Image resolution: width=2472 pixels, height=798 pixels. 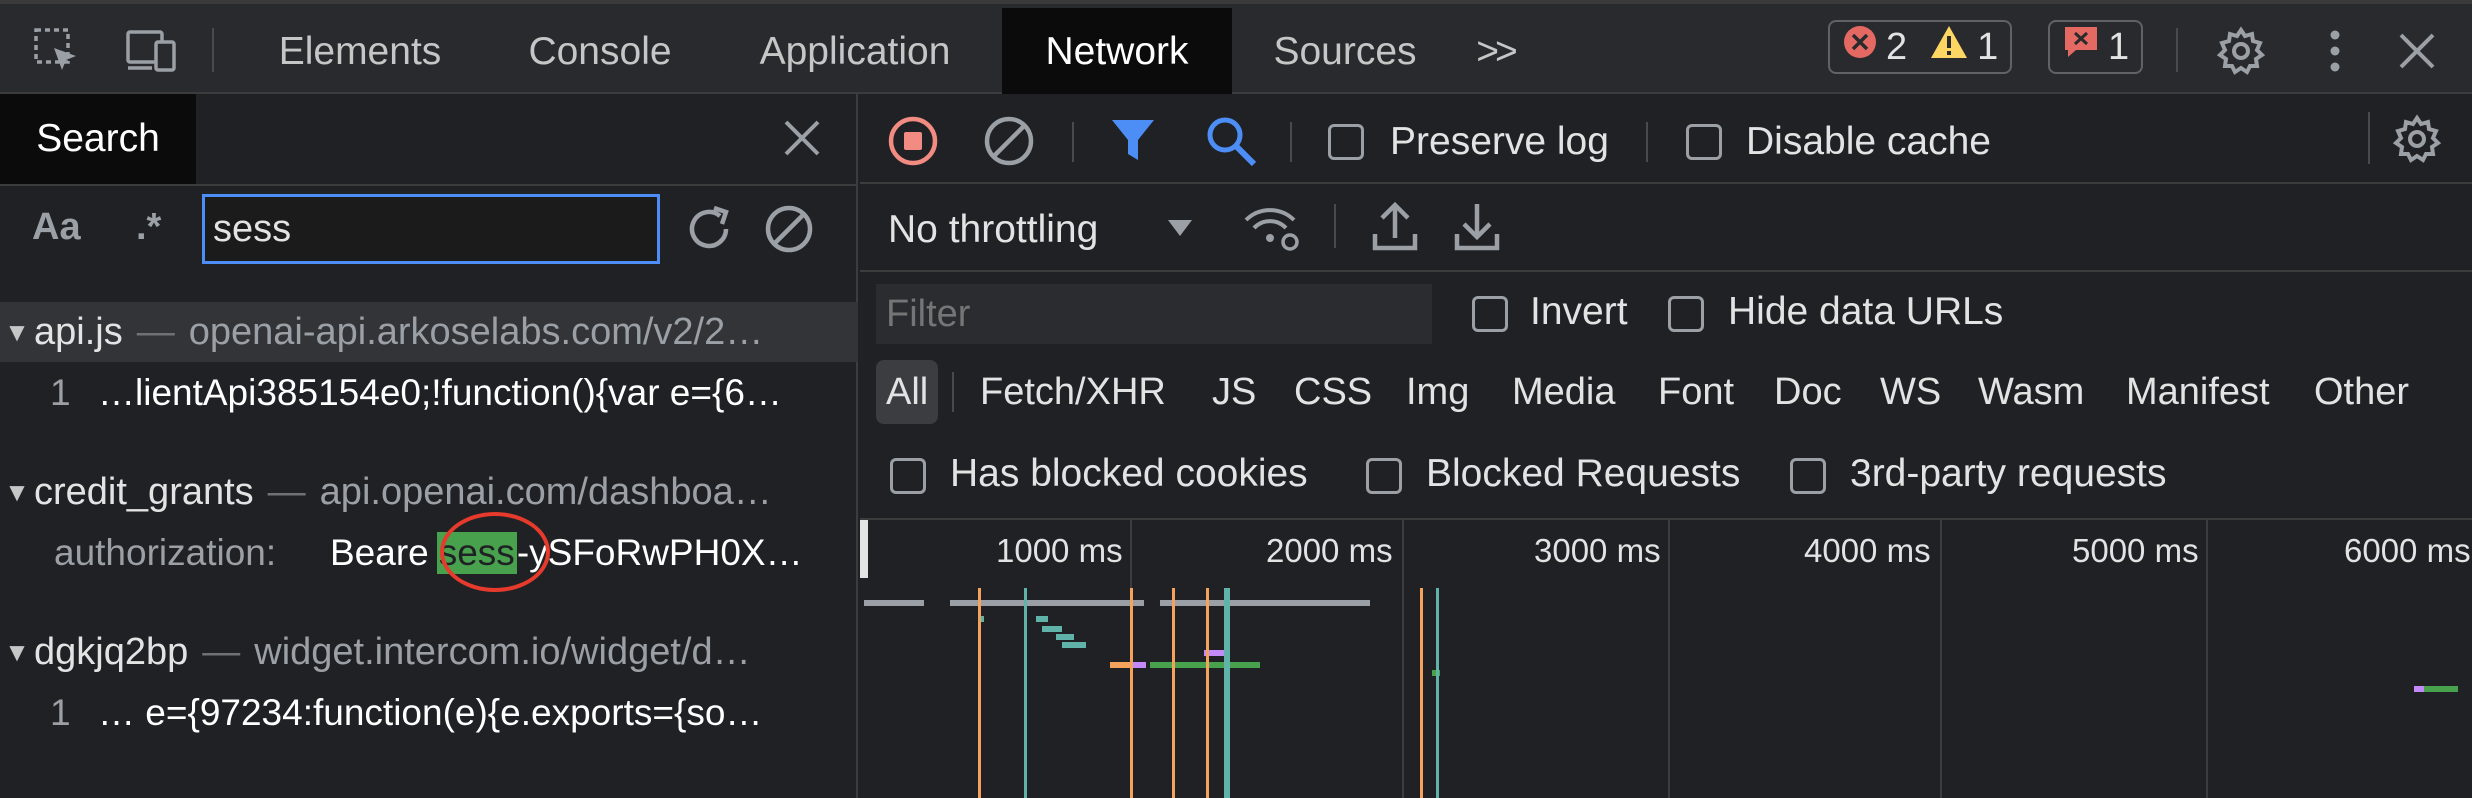 I want to click on timeline-tick-label: 5000 ms, so click(x=2135, y=550).